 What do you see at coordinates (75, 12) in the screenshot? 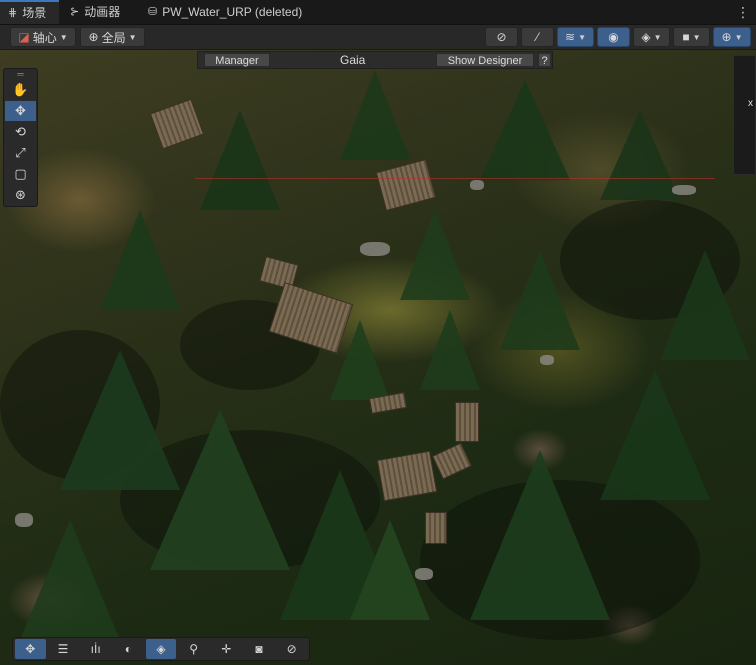
I see `animator-icon: ⊱` at bounding box center [75, 12].